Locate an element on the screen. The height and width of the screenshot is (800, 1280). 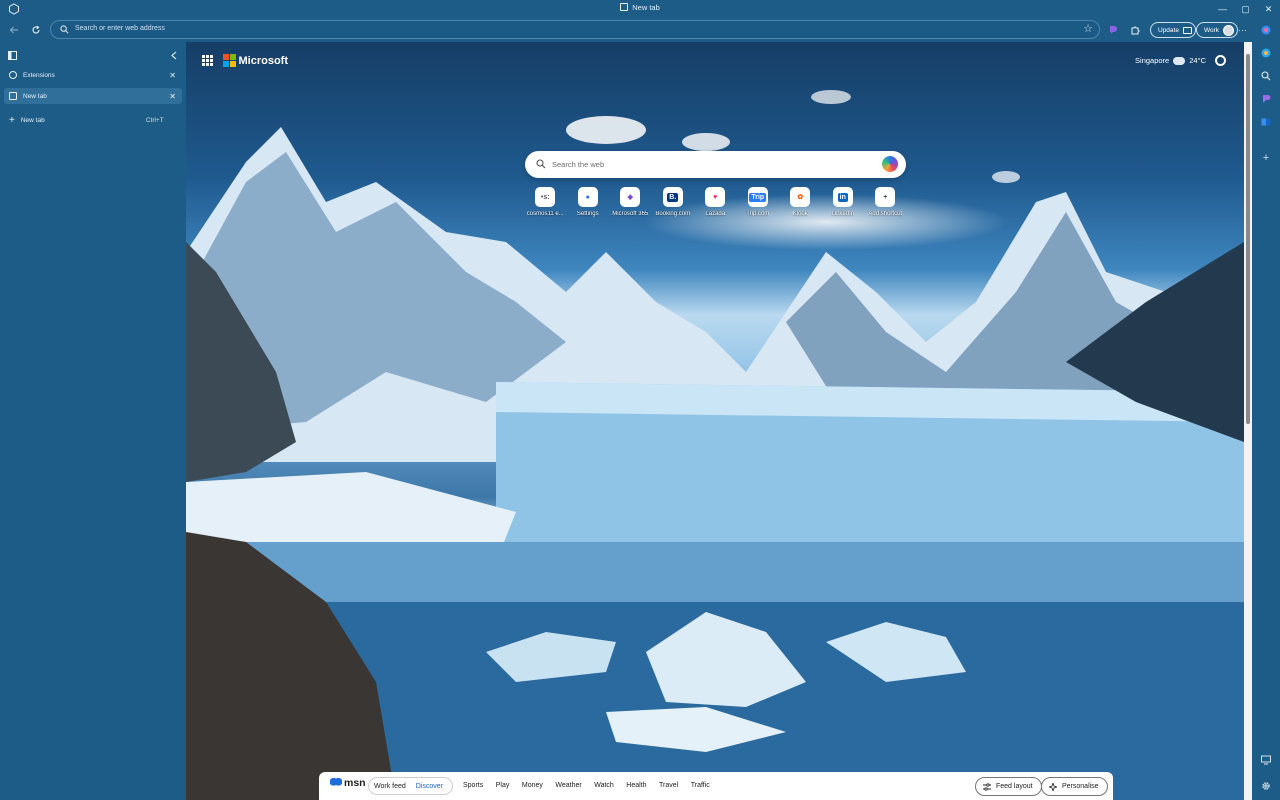
add-app-plus-icon: + is located at coordinates (1266, 158).